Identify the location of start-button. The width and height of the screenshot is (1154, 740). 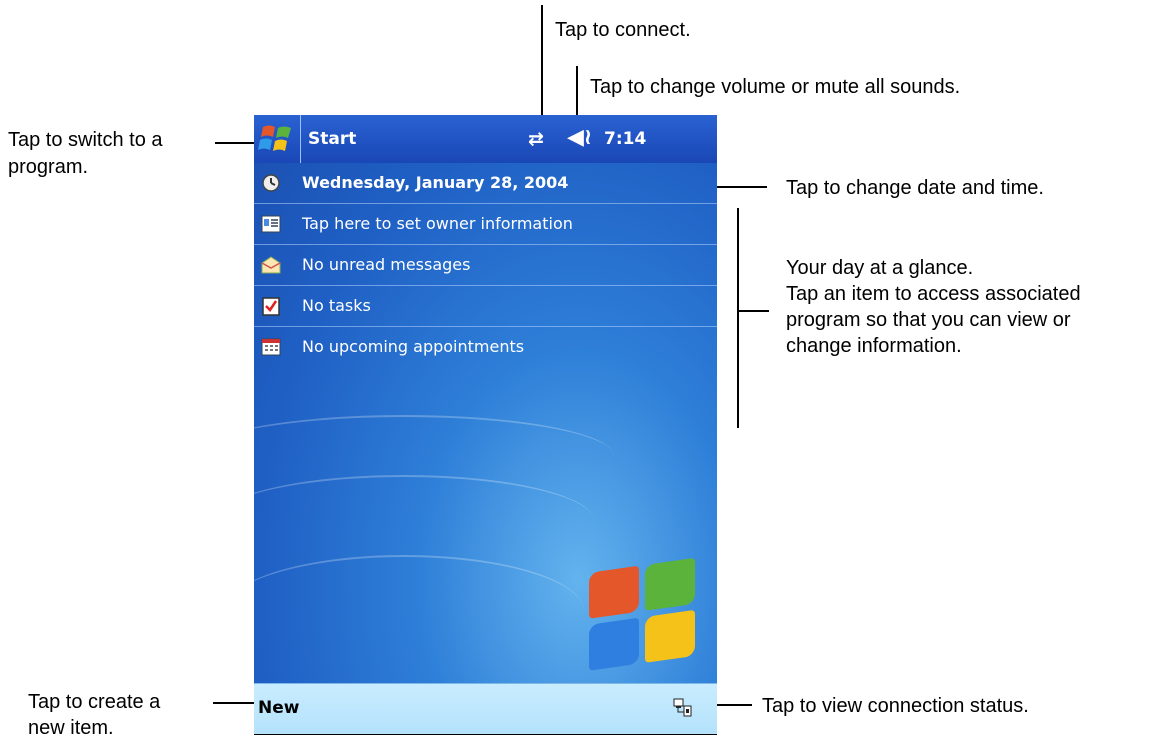
(277, 139).